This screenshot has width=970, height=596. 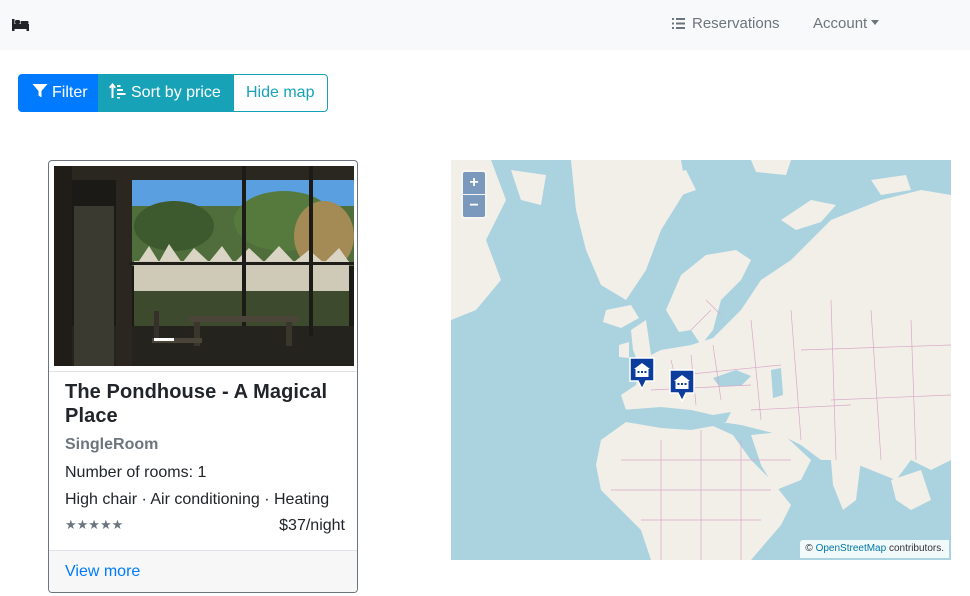 I want to click on map-zoom-control: + −, so click(x=474, y=194).